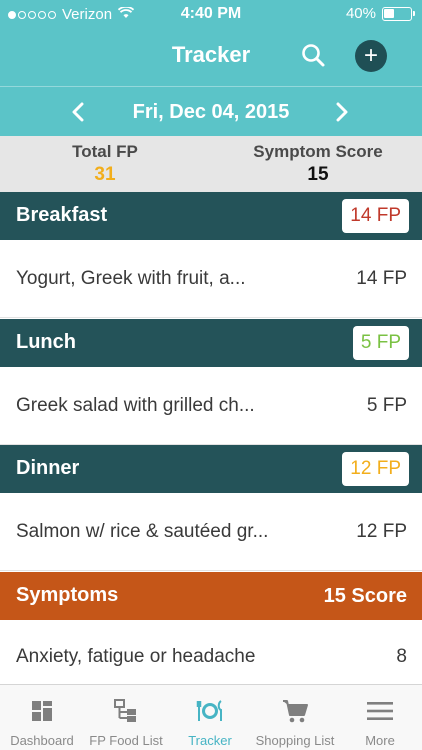 This screenshot has height=750, width=422. I want to click on battery-status: 40%, so click(380, 13).